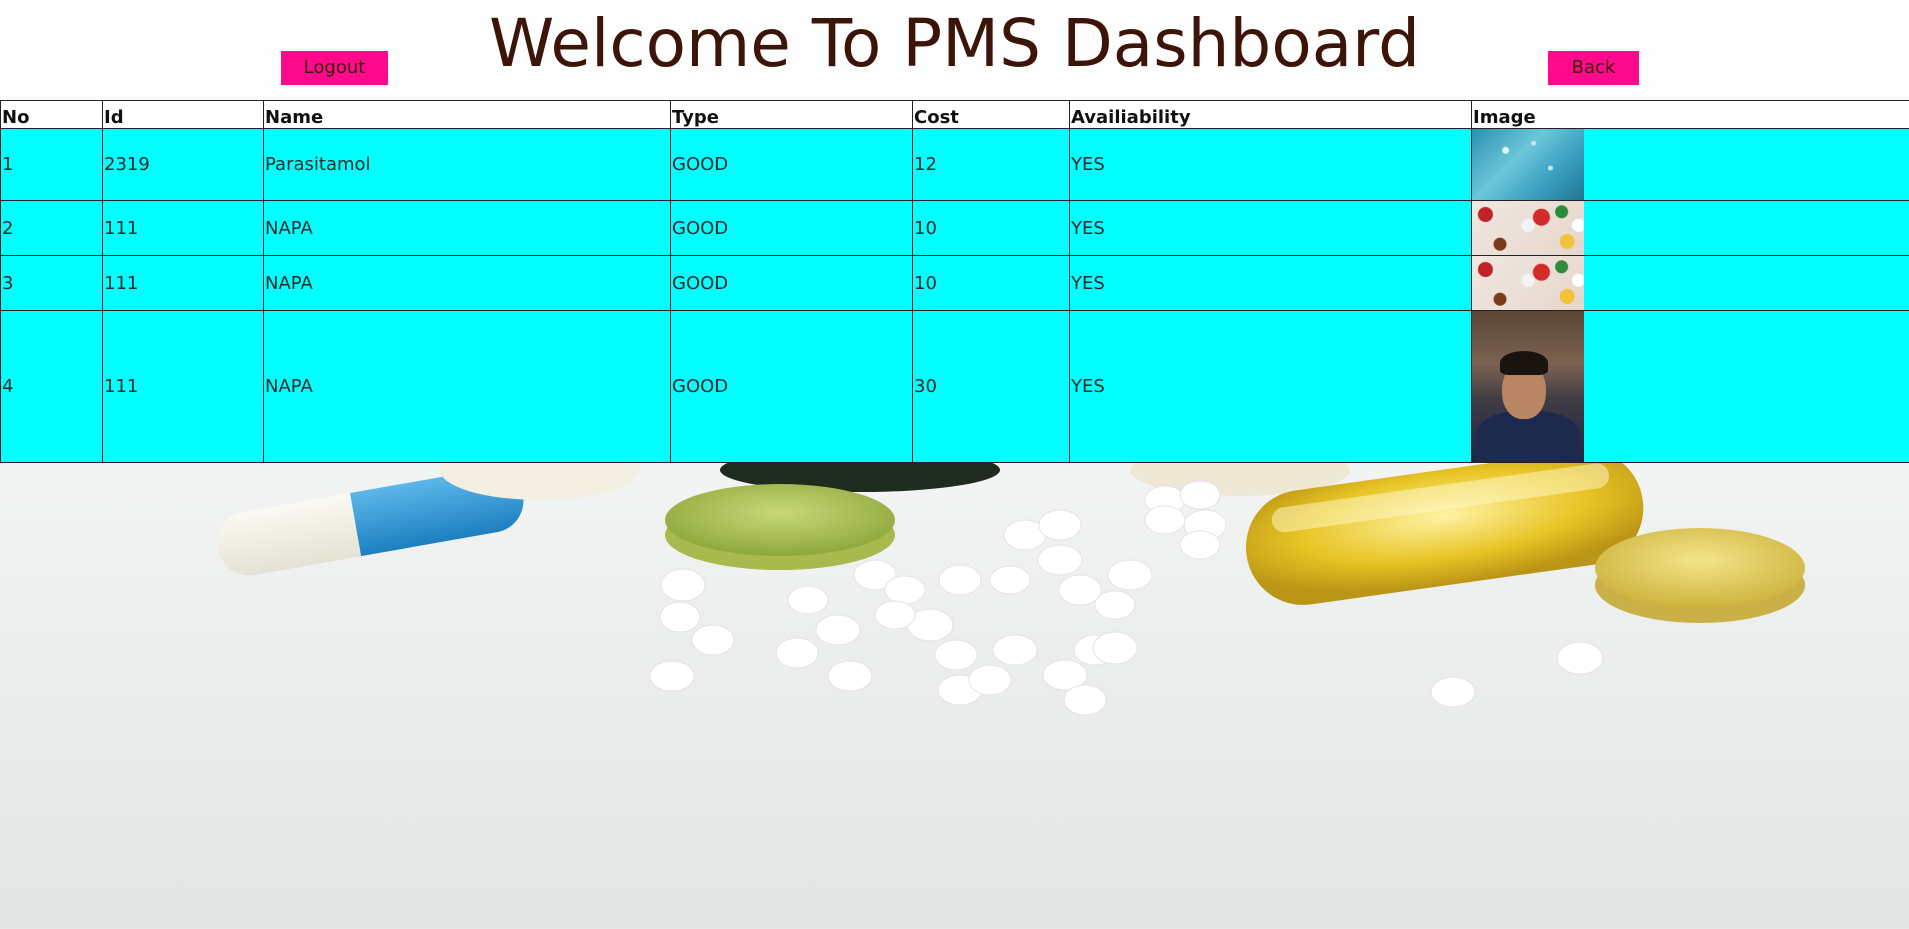 The width and height of the screenshot is (1909, 929). What do you see at coordinates (183, 114) in the screenshot?
I see `column-header-id: Id` at bounding box center [183, 114].